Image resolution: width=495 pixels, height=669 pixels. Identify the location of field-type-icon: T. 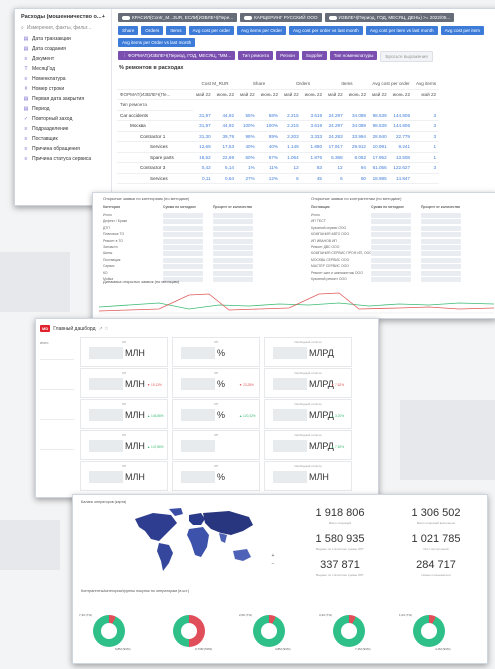
(26, 69).